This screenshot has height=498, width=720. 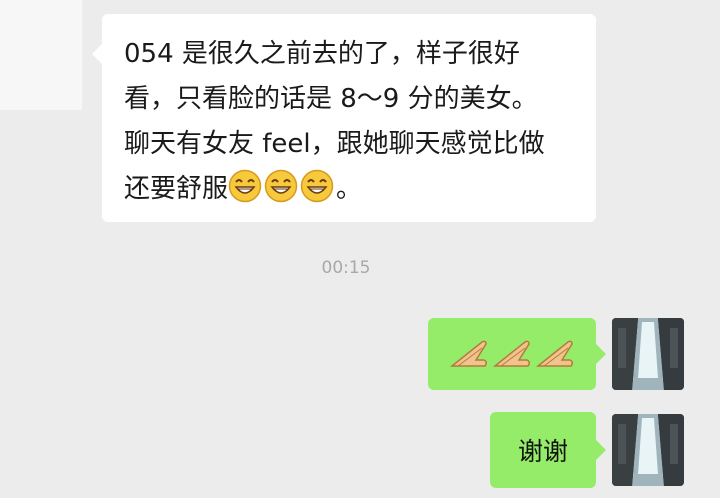 What do you see at coordinates (176, 189) in the screenshot?
I see `message-line-4-text: 还要舒服` at bounding box center [176, 189].